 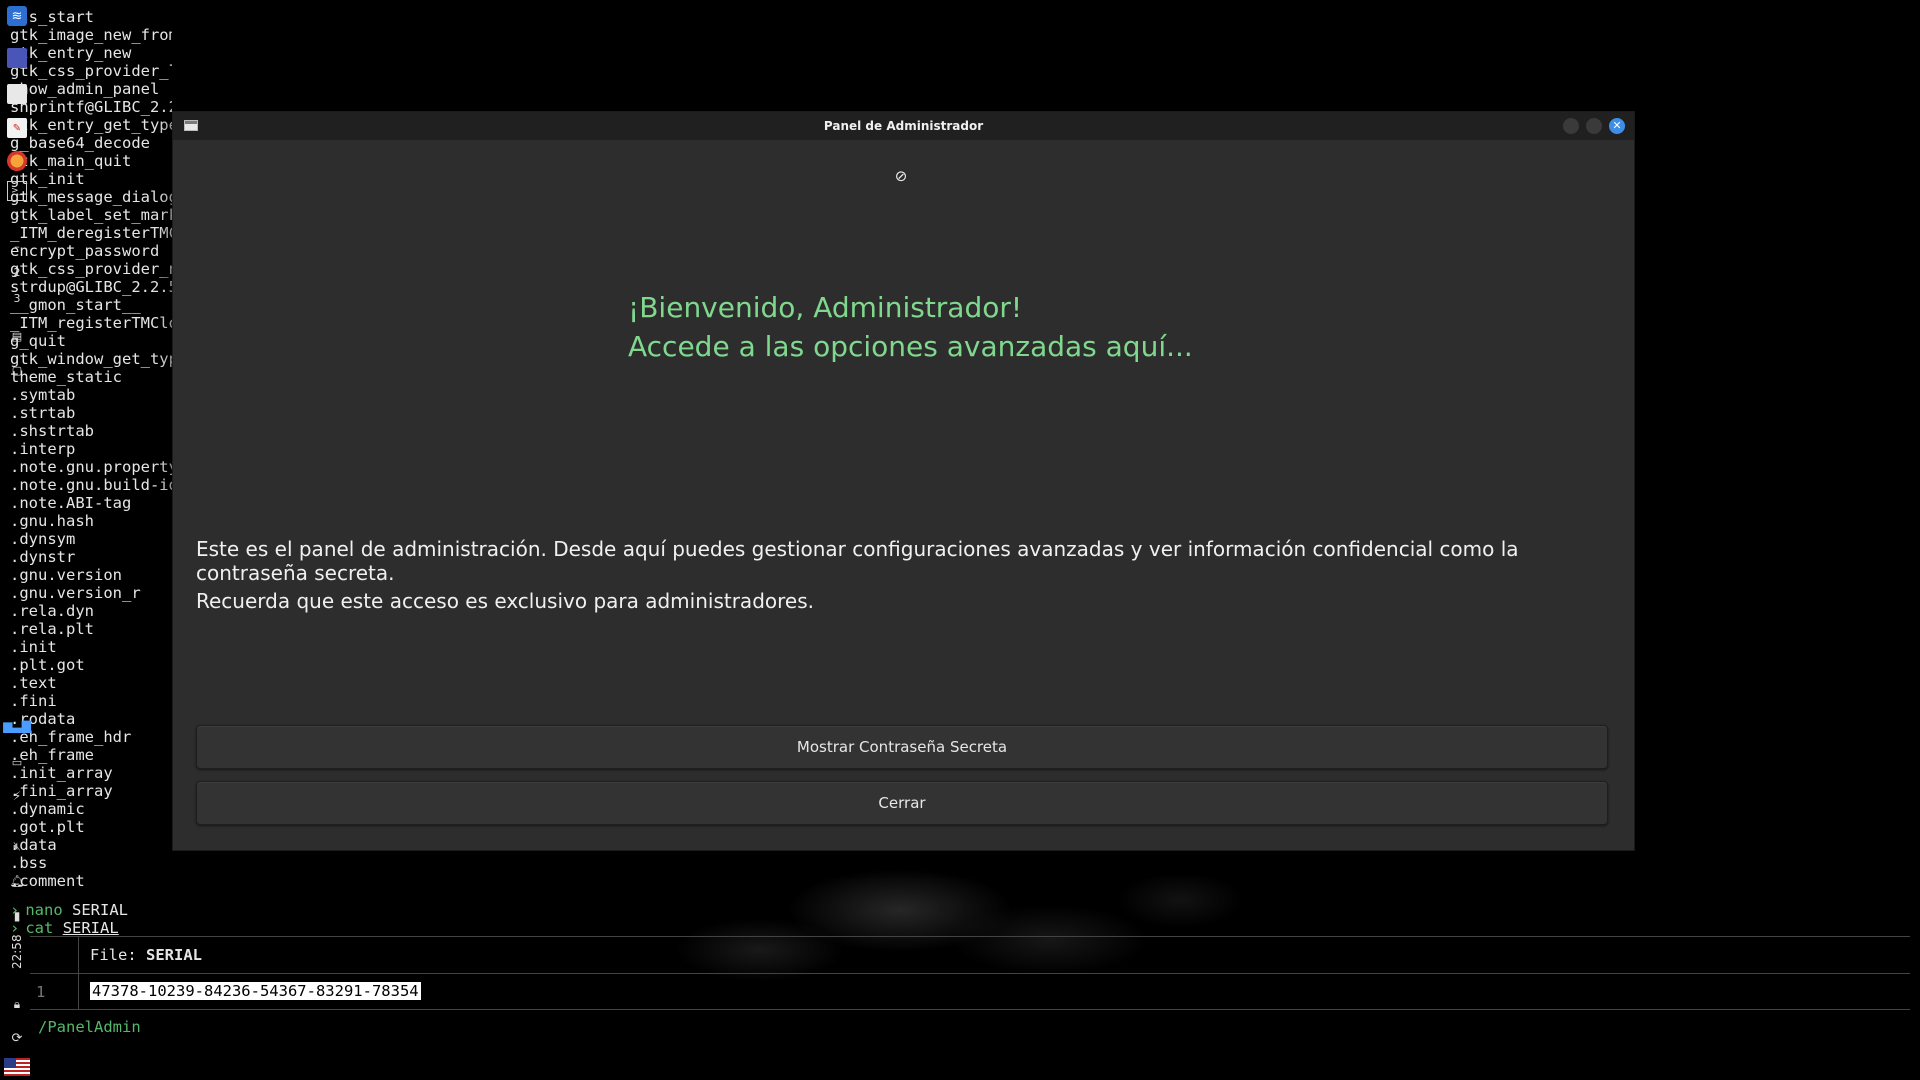 What do you see at coordinates (17, 58) in the screenshot?
I see `desktop-icon` at bounding box center [17, 58].